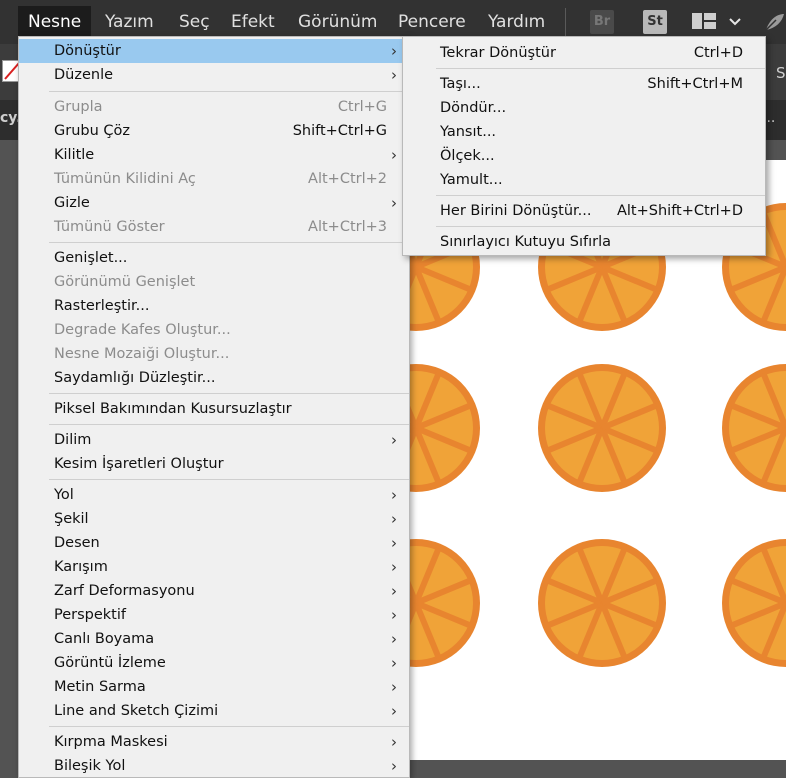  Describe the element at coordinates (214, 591) in the screenshot. I see `menu-item-zarf-deformasyonu: Zarf Deformasyonu ›` at that location.